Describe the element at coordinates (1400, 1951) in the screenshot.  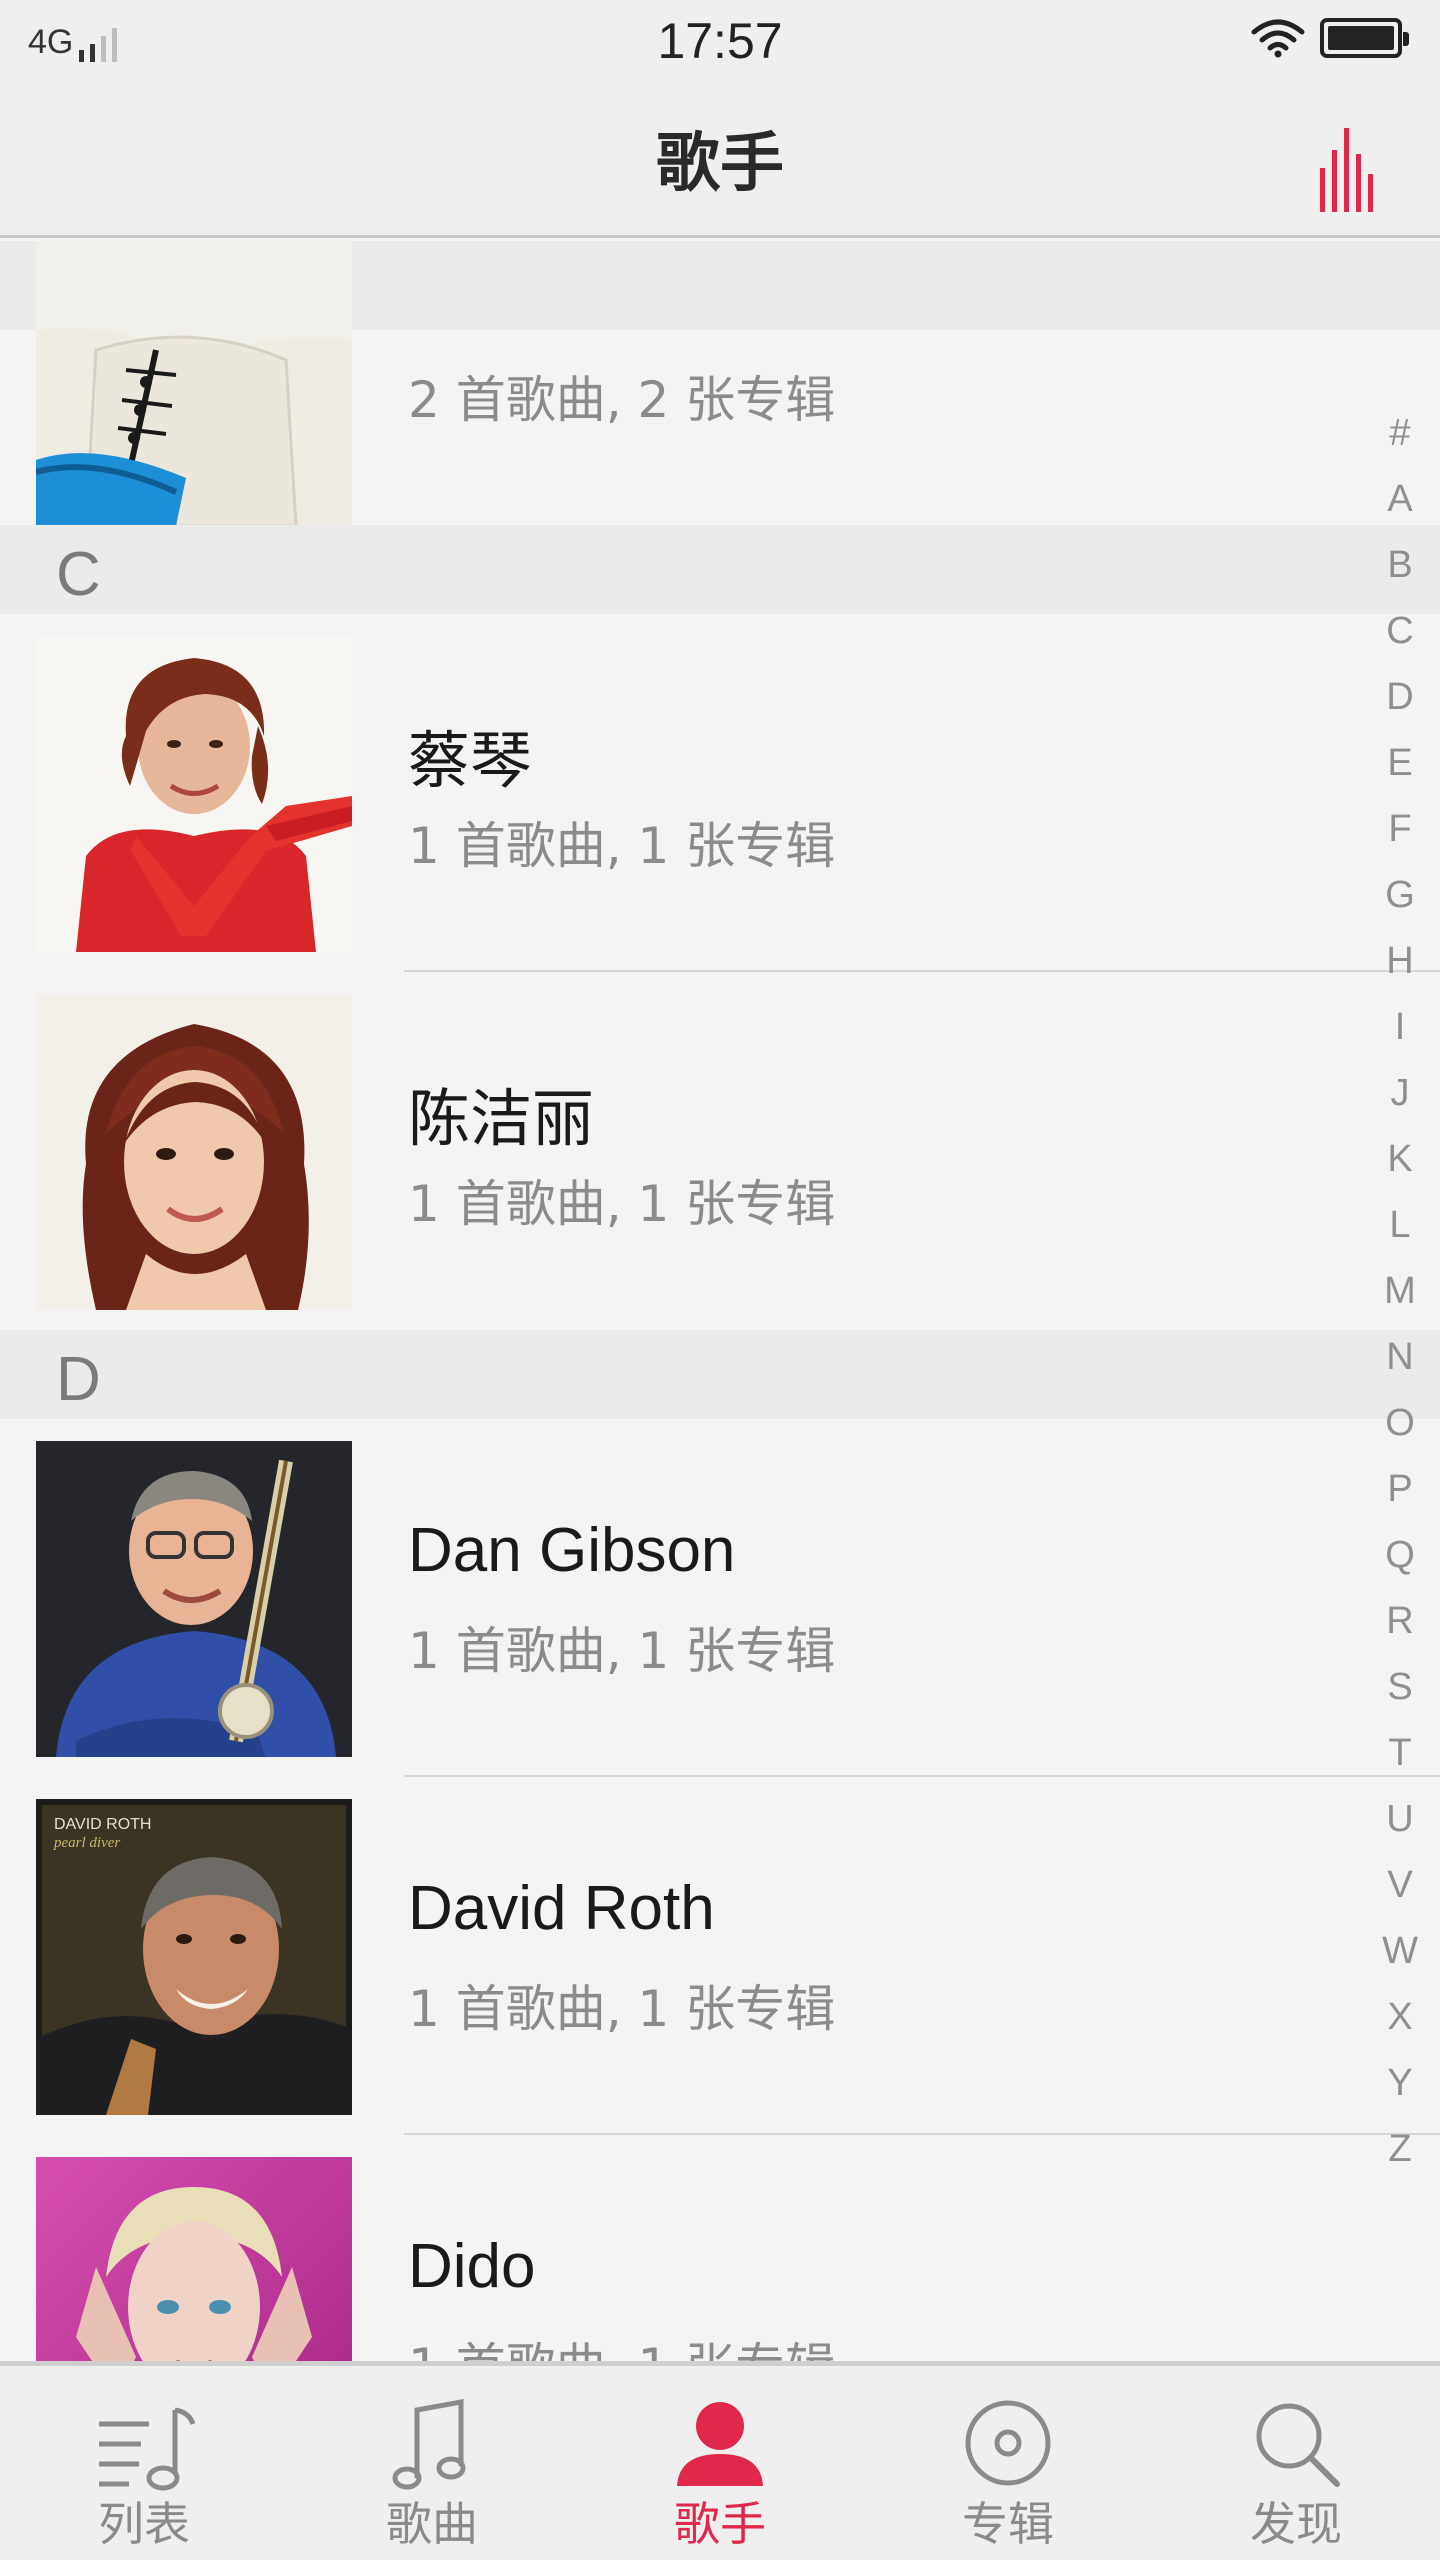
I see `index-letter: W` at that location.